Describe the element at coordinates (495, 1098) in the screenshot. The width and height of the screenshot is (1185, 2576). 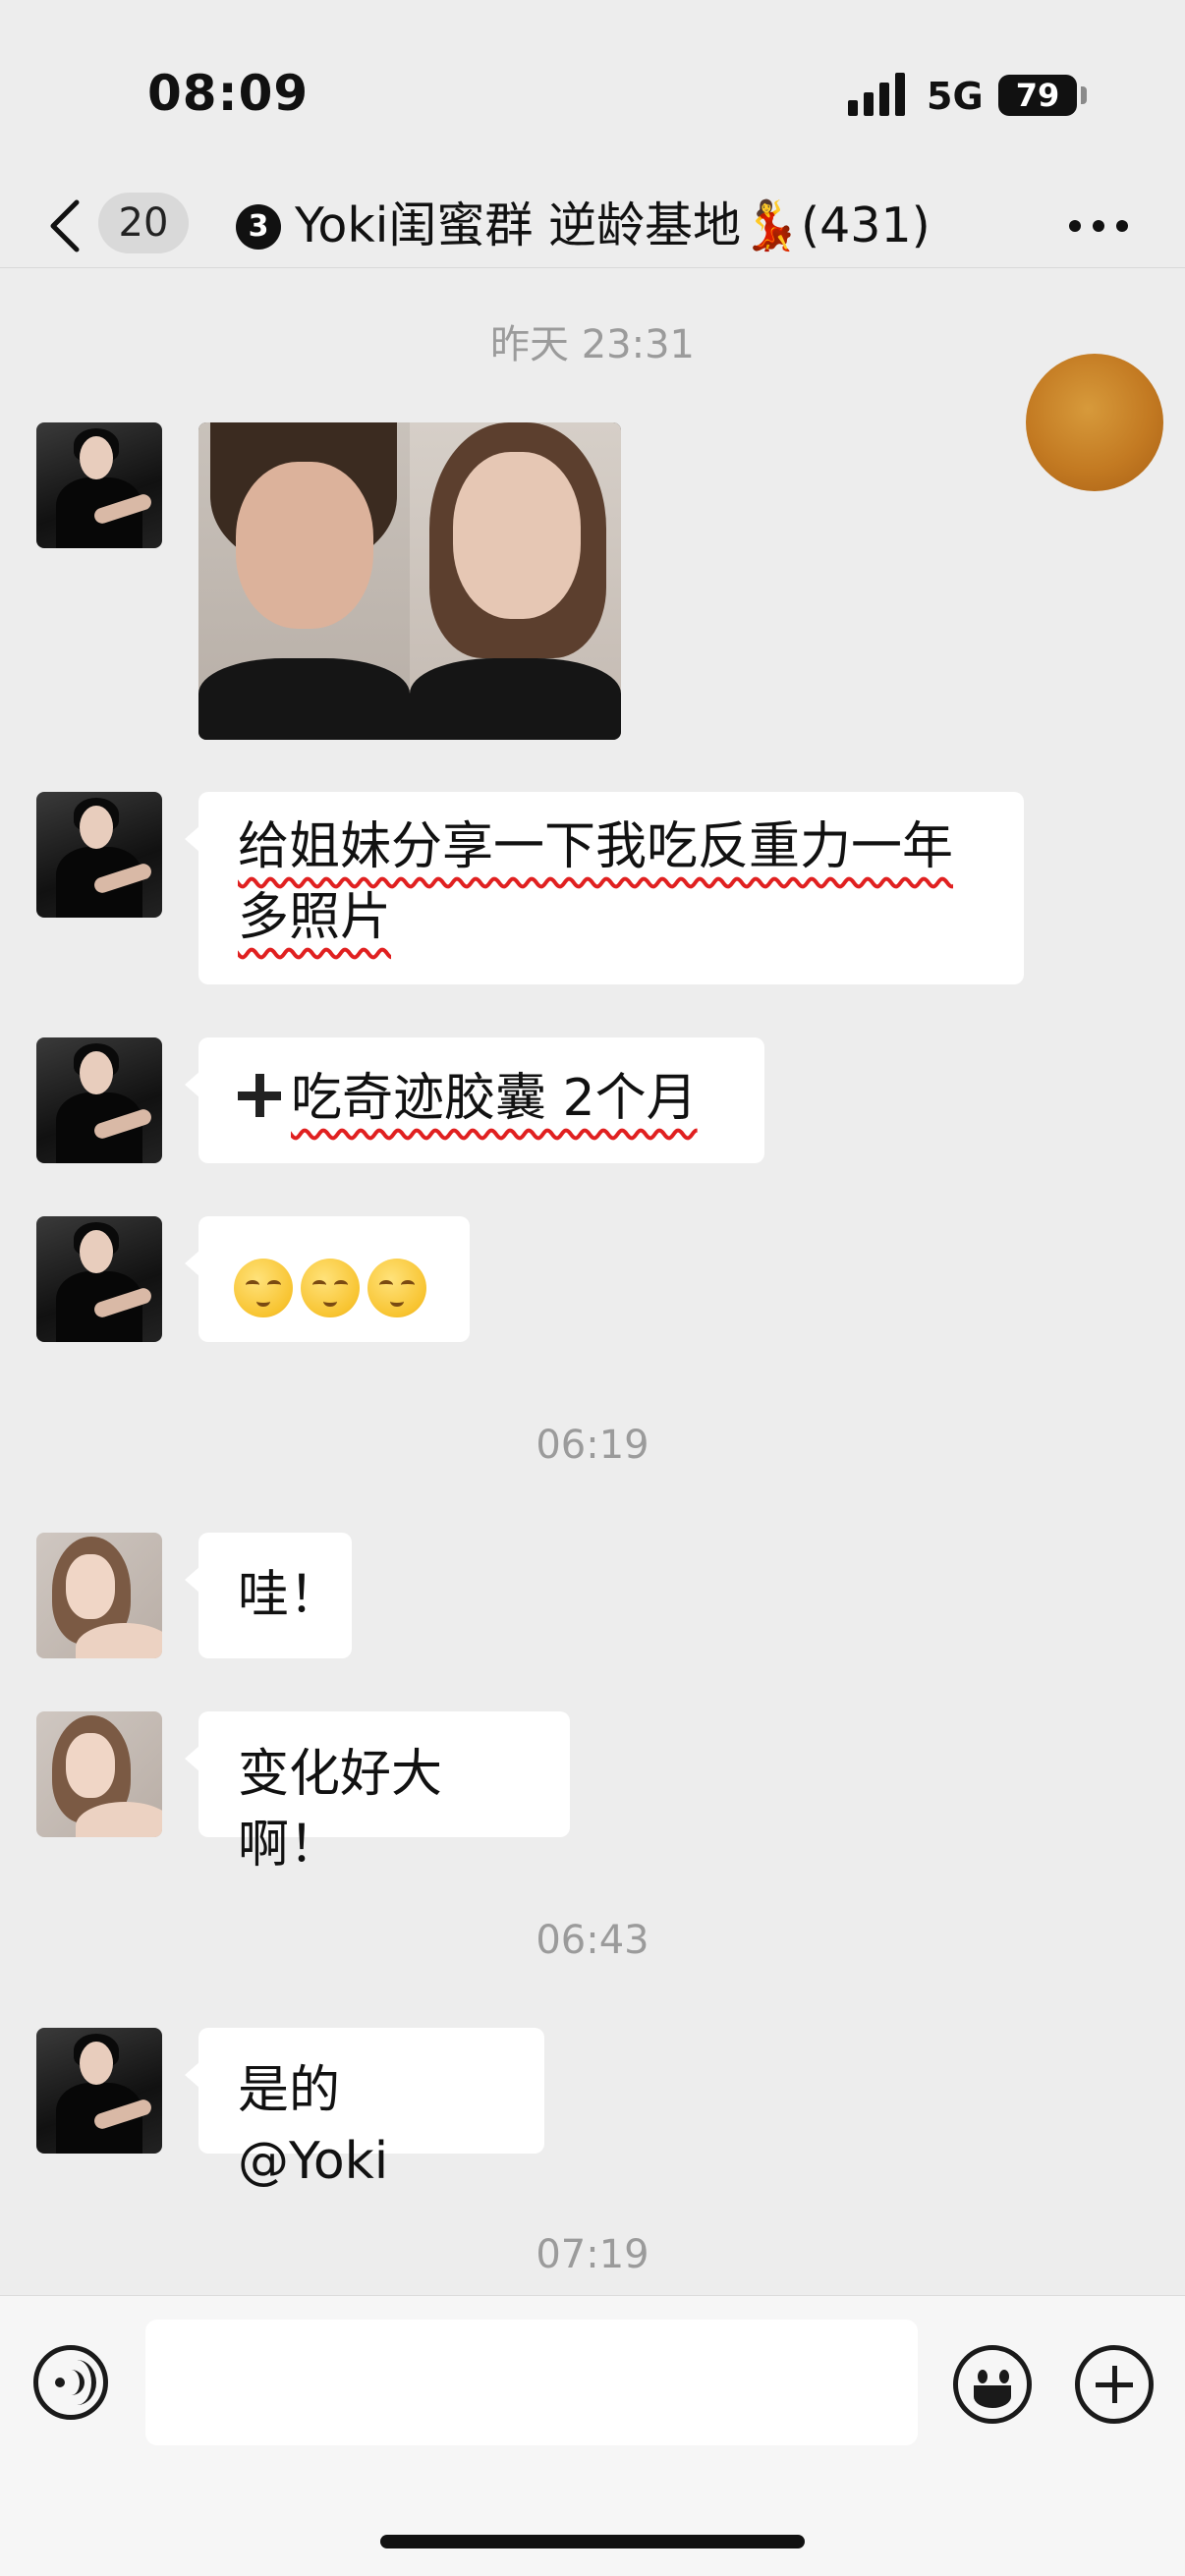
I see `message-text: 吃奇迹胶囊 2个月` at that location.